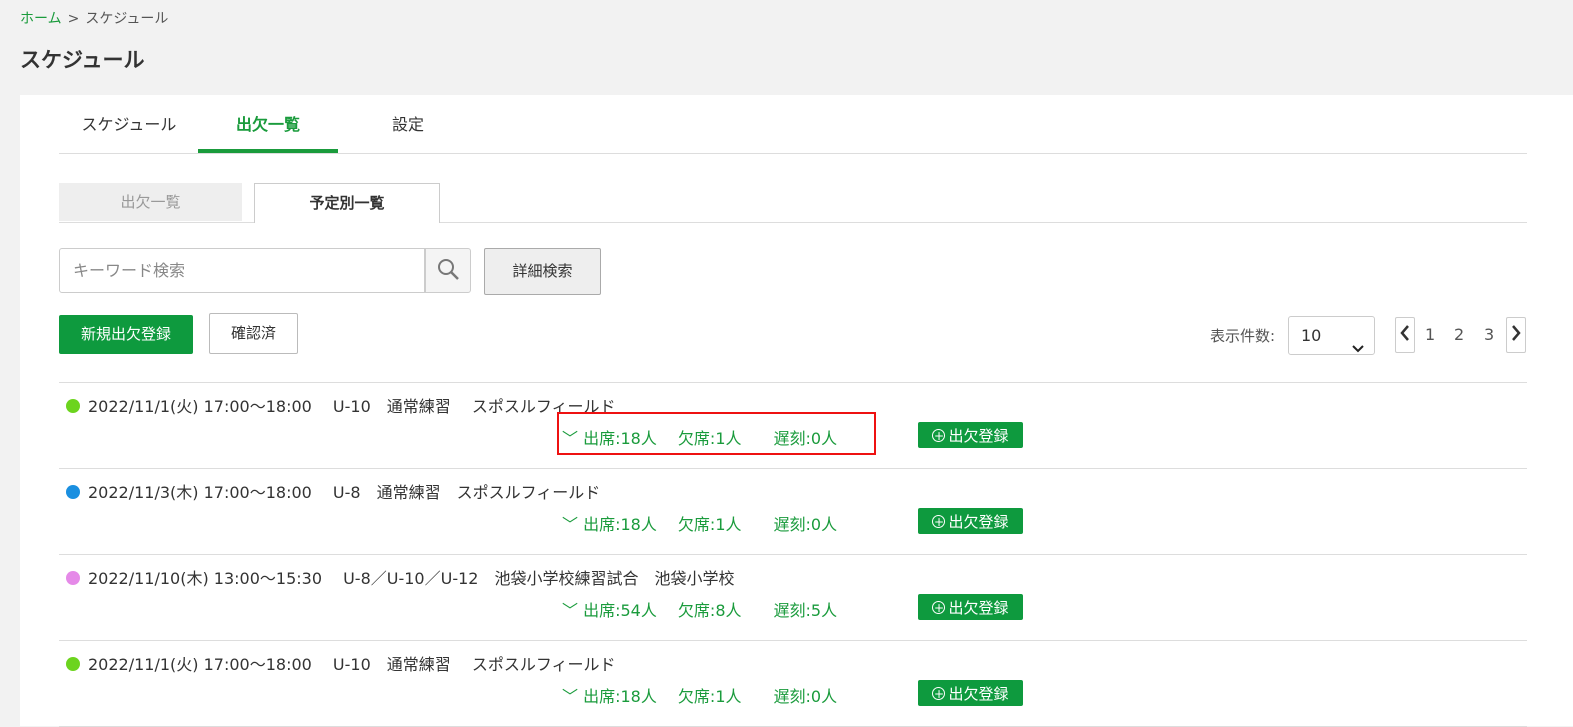  Describe the element at coordinates (242, 270) in the screenshot. I see `search-input` at that location.